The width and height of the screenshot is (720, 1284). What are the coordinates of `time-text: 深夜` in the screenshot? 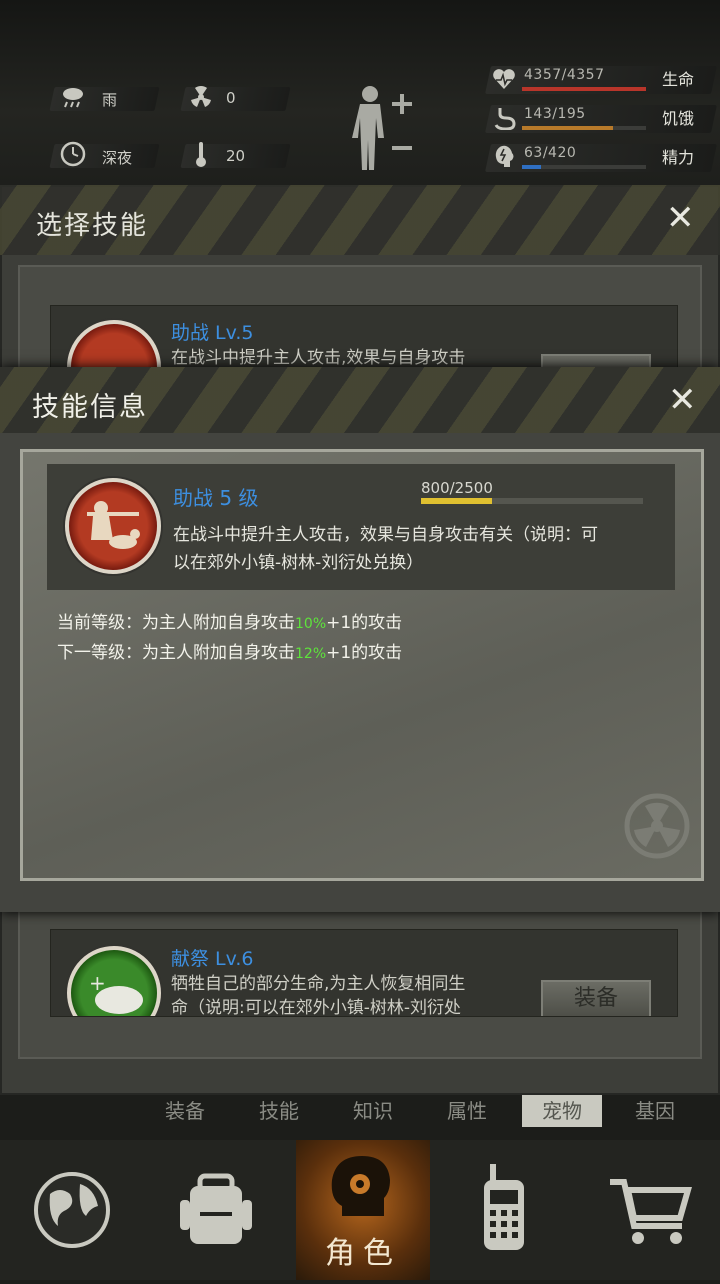 It's located at (117, 158).